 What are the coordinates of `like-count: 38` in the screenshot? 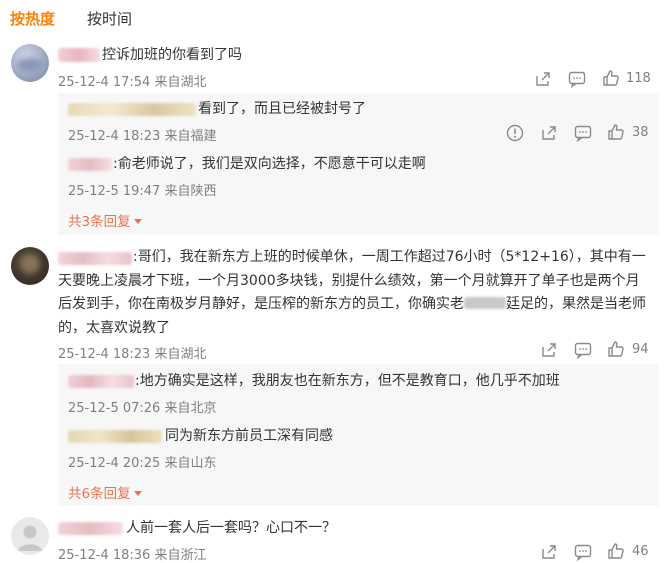 It's located at (640, 132).